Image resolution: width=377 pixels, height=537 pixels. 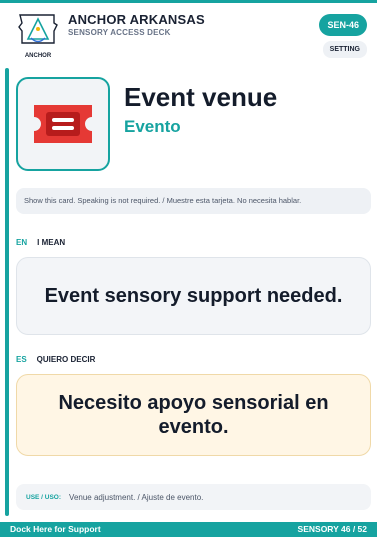 What do you see at coordinates (66, 359) in the screenshot?
I see `spanish-label: QUIERO DECIR` at bounding box center [66, 359].